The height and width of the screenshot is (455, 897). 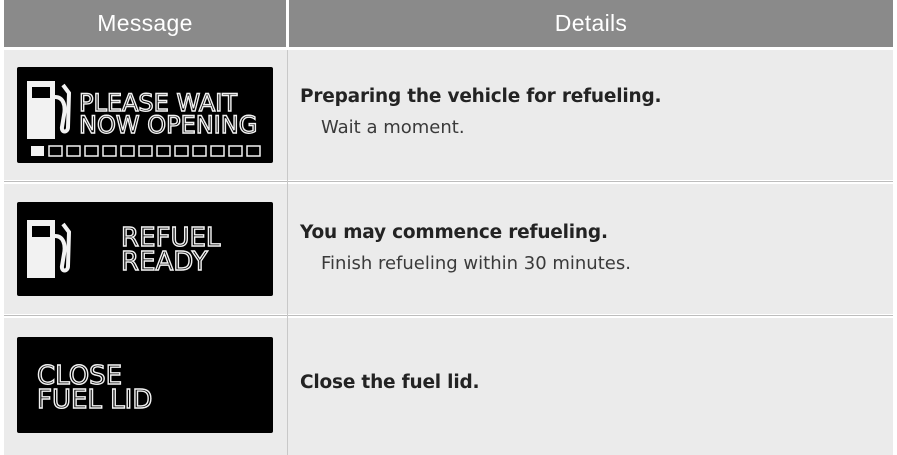 I want to click on details-title: You may commence refueling., so click(x=454, y=232).